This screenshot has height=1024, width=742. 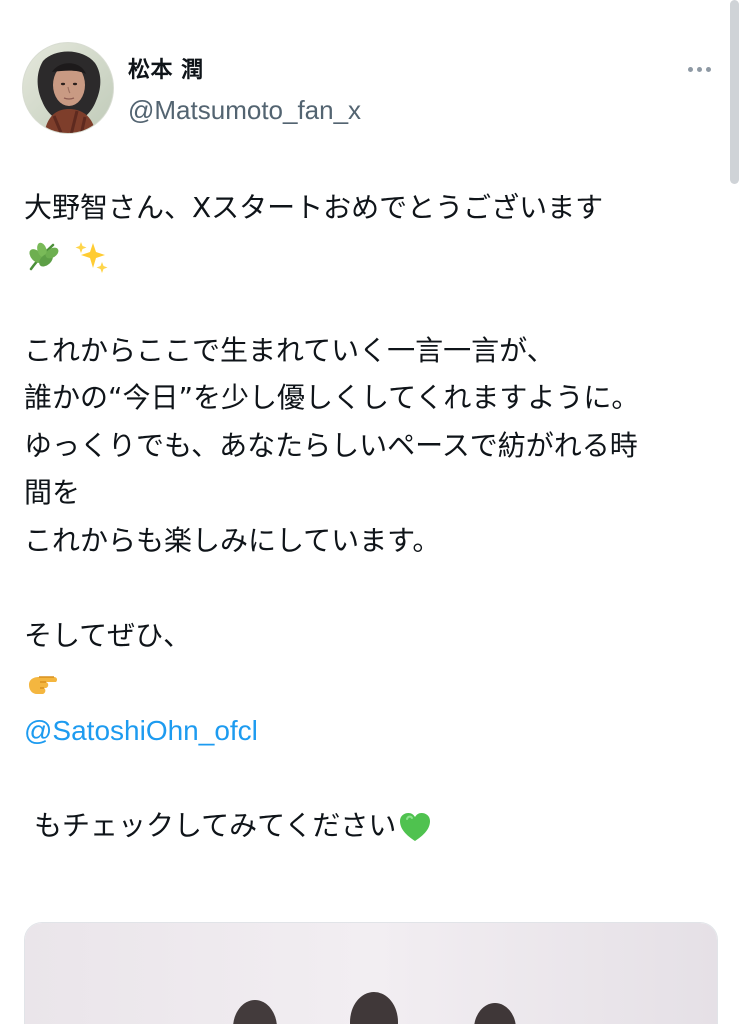 What do you see at coordinates (373, 683) in the screenshot?
I see `pointing-line` at bounding box center [373, 683].